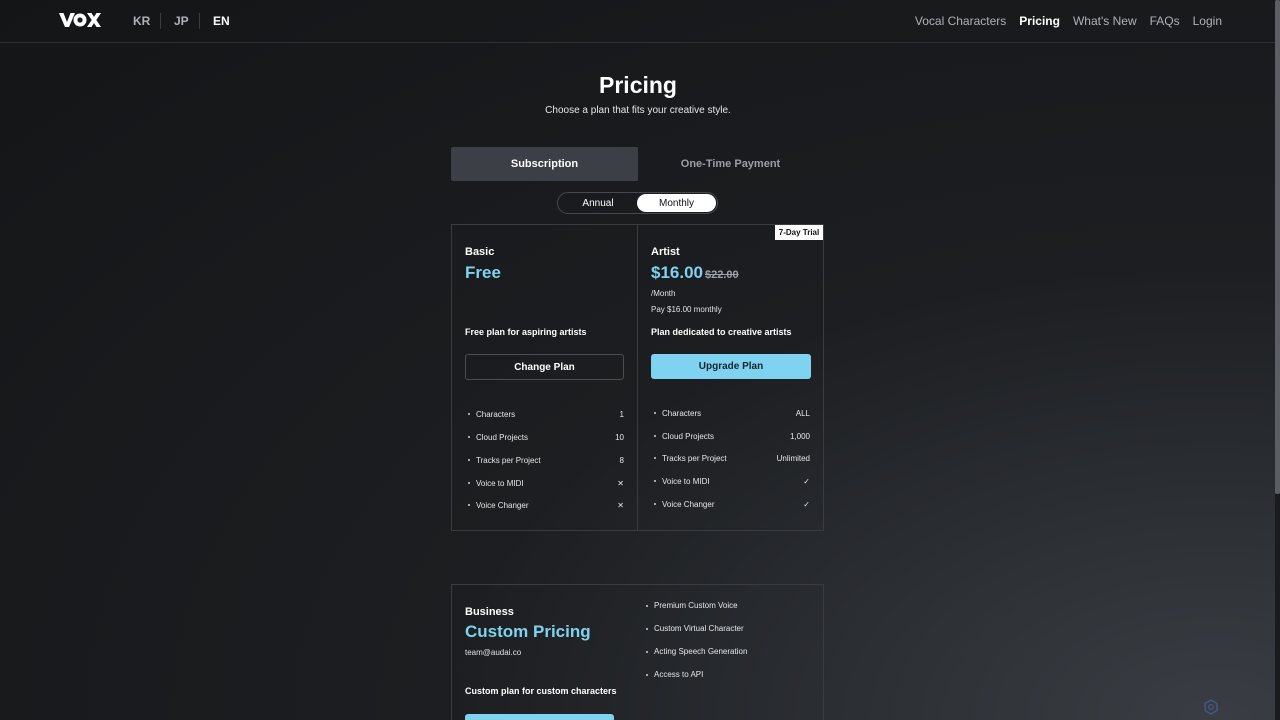 This screenshot has height=720, width=1280. Describe the element at coordinates (799, 436) in the screenshot. I see `feature-value: 1,000` at that location.